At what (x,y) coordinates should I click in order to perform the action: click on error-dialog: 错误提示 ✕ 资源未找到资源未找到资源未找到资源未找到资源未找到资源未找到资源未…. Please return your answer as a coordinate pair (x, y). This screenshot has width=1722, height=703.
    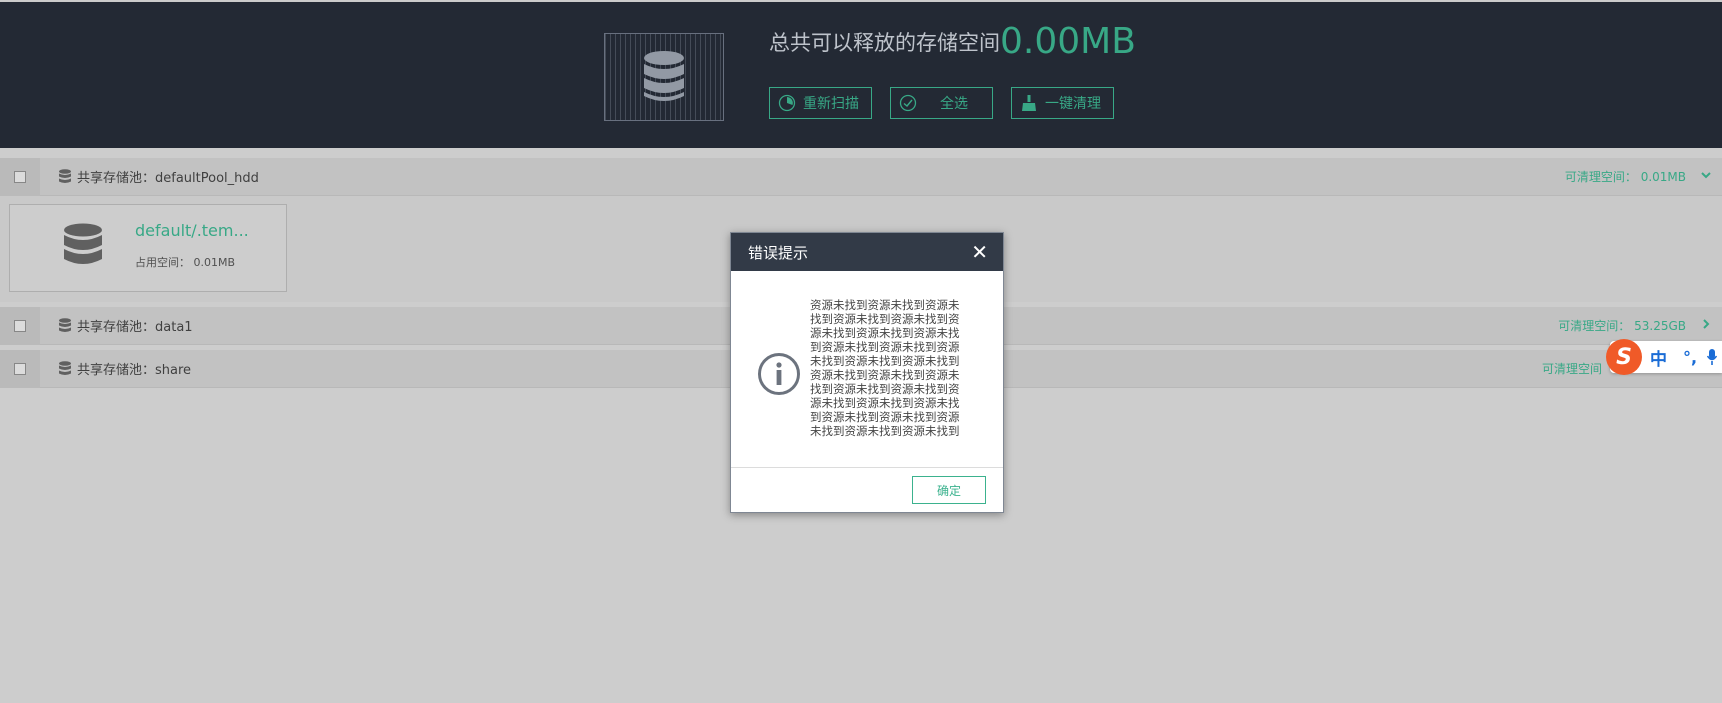
    Looking at the image, I should click on (867, 372).